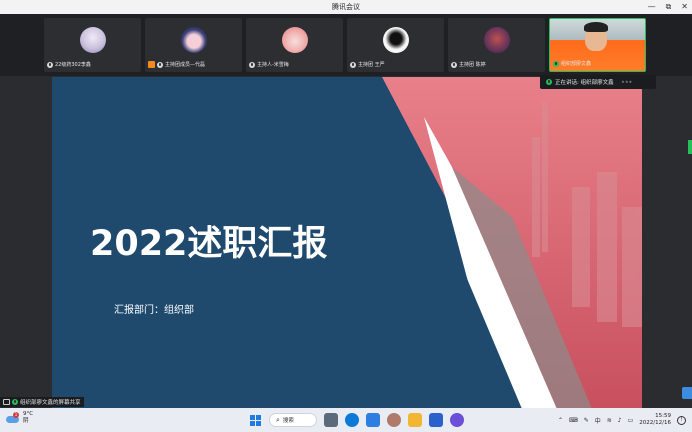 This screenshot has height=432, width=692. What do you see at coordinates (596, 27) in the screenshot?
I see `speaker-hair` at bounding box center [596, 27].